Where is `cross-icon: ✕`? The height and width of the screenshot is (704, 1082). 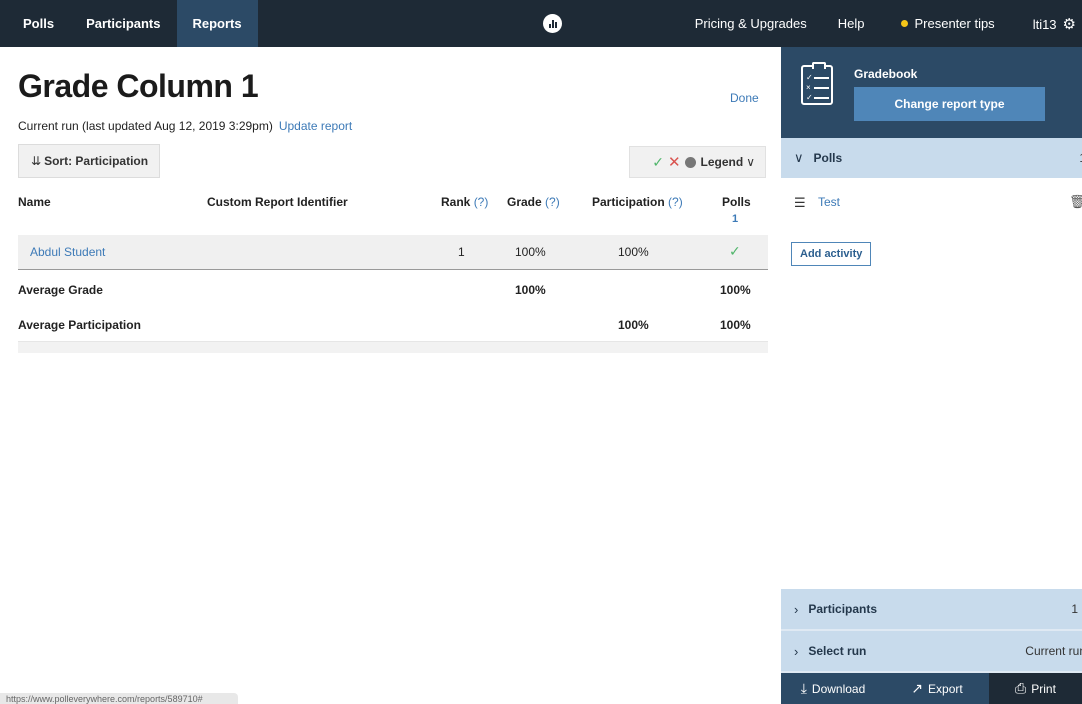 cross-icon: ✕ is located at coordinates (674, 162).